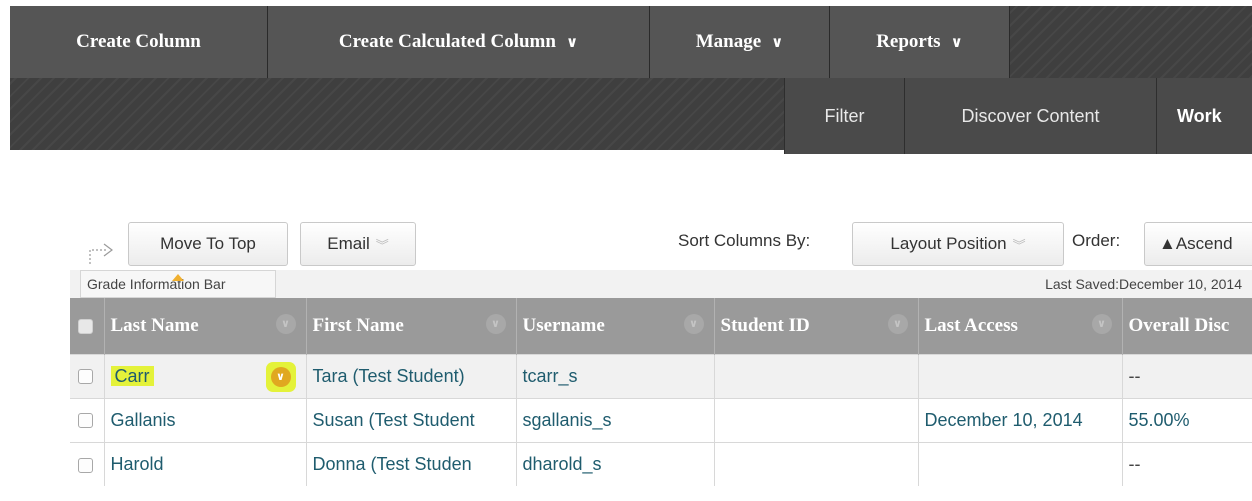 This screenshot has height=501, width=1252. What do you see at coordinates (1199, 115) in the screenshot?
I see `work-label: Work` at bounding box center [1199, 115].